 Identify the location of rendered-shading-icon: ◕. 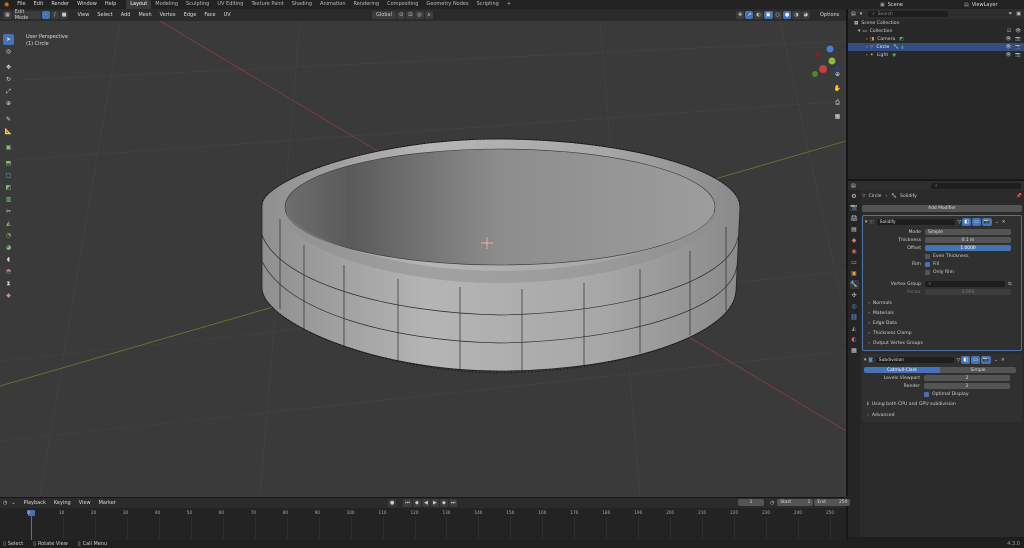
(806, 15).